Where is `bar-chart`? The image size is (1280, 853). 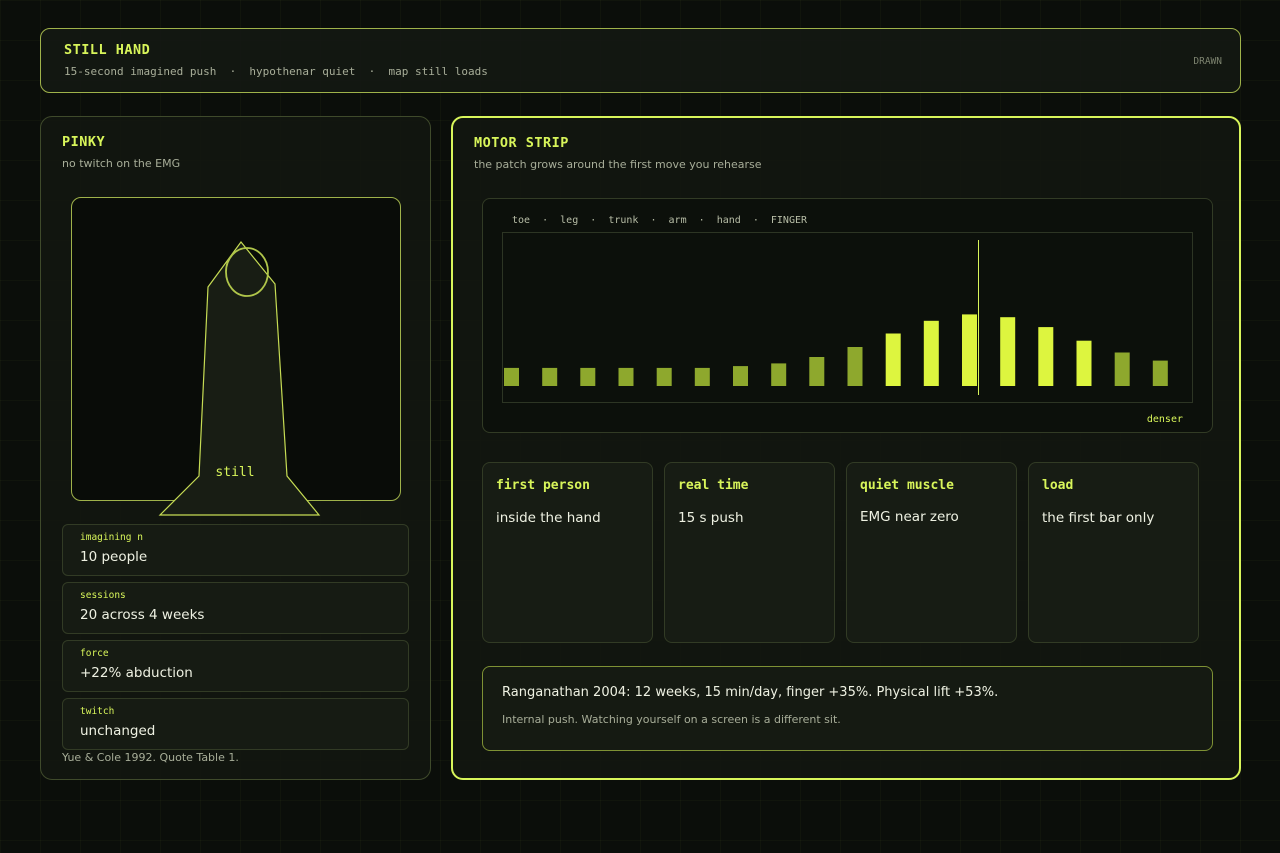
bar-chart is located at coordinates (847, 317).